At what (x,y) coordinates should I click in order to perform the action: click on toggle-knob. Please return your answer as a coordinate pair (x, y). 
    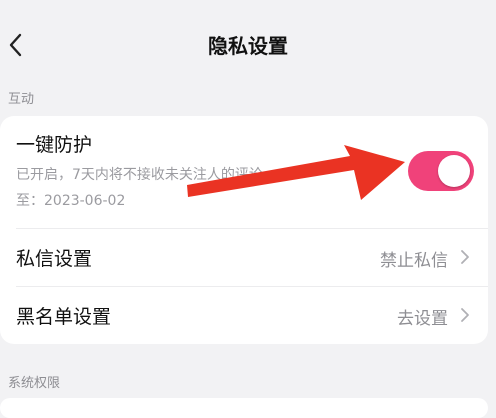
    Looking at the image, I should click on (454, 171).